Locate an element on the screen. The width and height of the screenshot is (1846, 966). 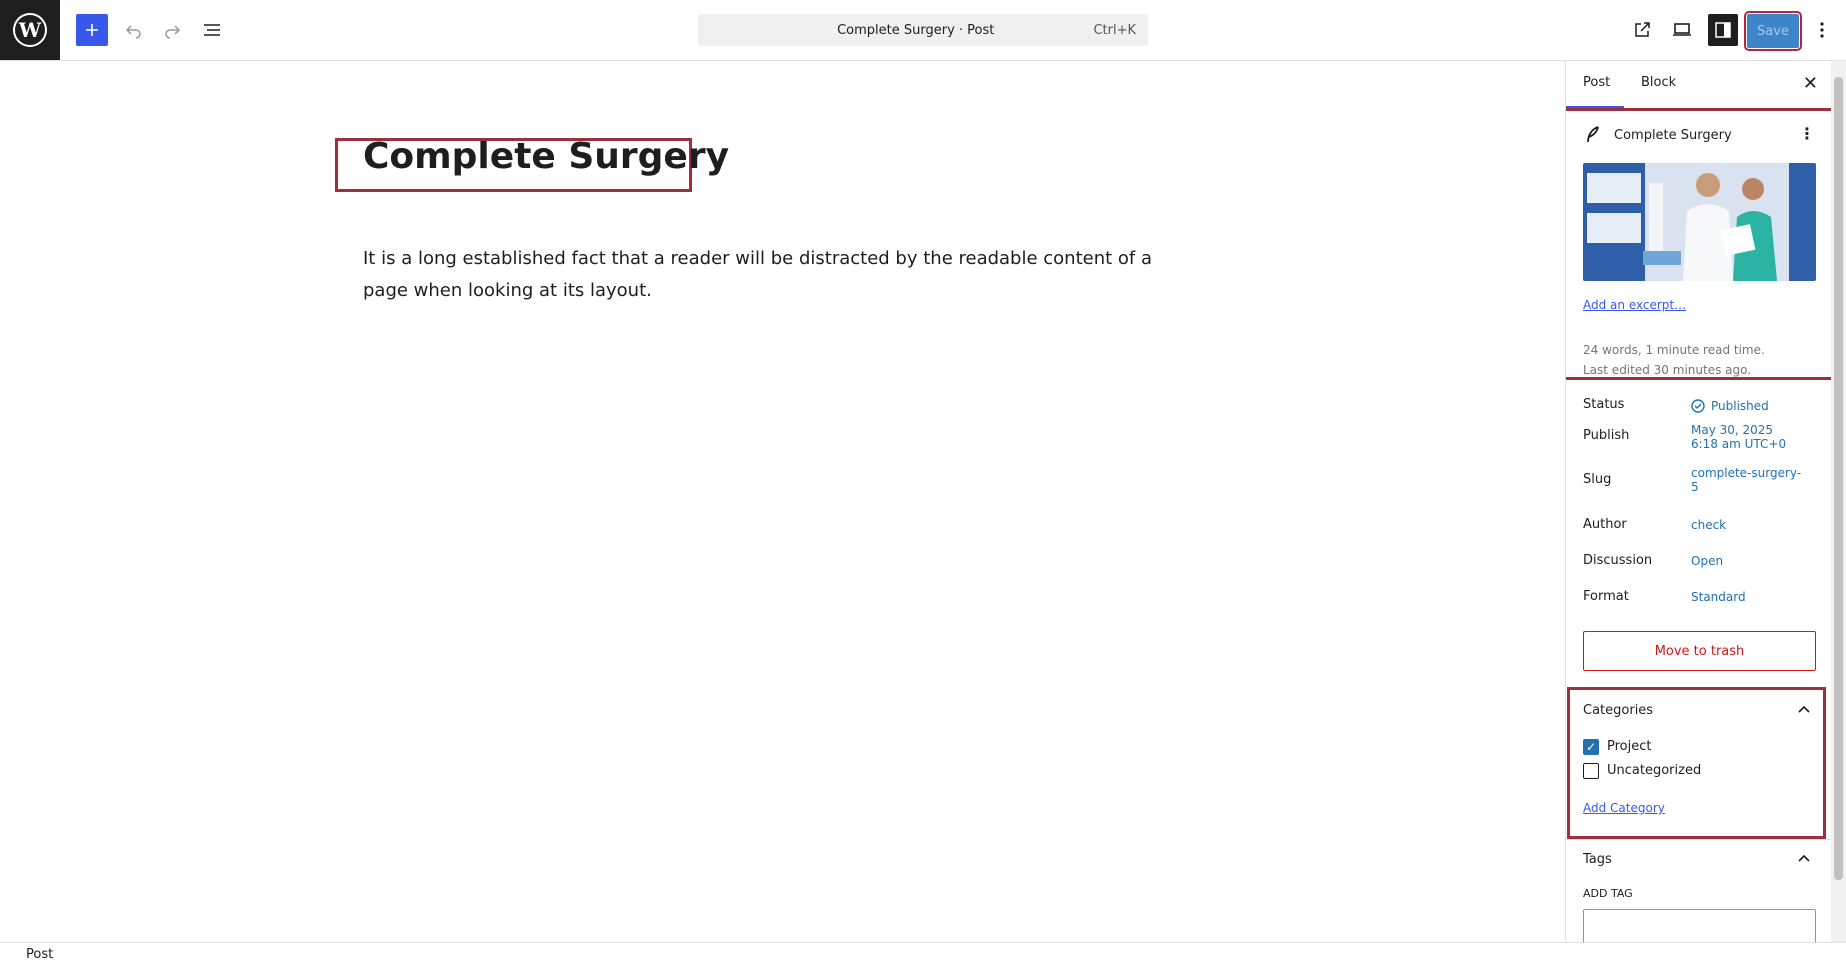
close-icon: ✕ is located at coordinates (1810, 83).